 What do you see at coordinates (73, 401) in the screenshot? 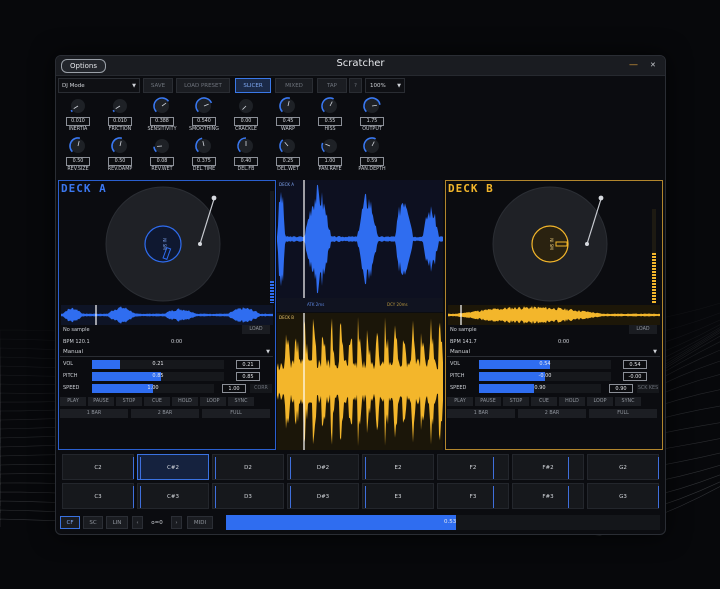
I see `deck-a-play-button: PLAY` at bounding box center [73, 401].